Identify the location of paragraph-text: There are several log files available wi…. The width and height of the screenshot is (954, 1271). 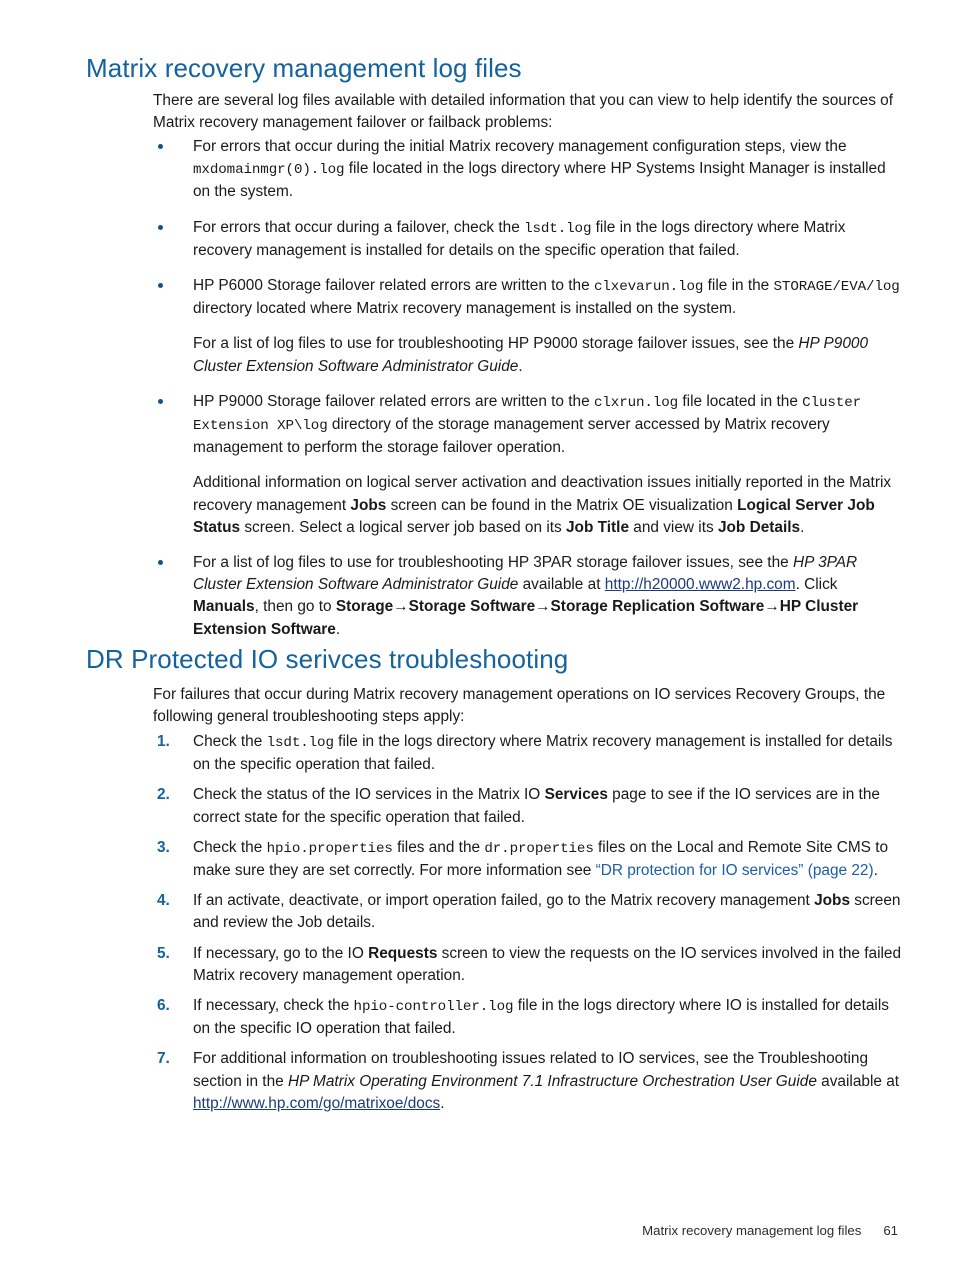
(523, 112).